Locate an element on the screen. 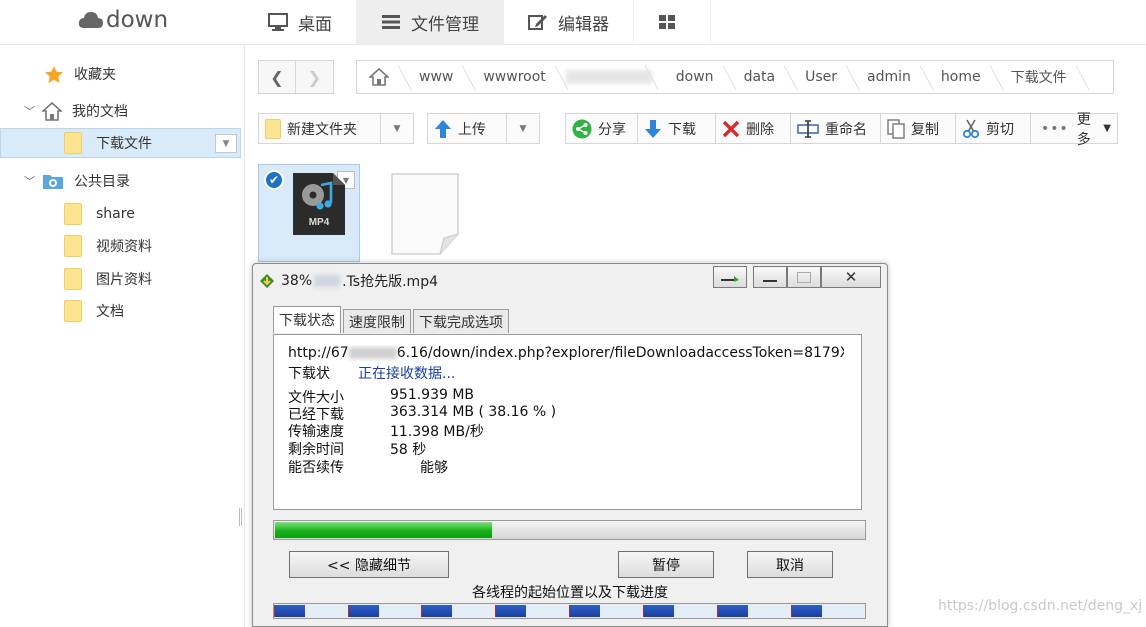 This screenshot has height=627, width=1146. breadcrumb-home is located at coordinates (381, 77).